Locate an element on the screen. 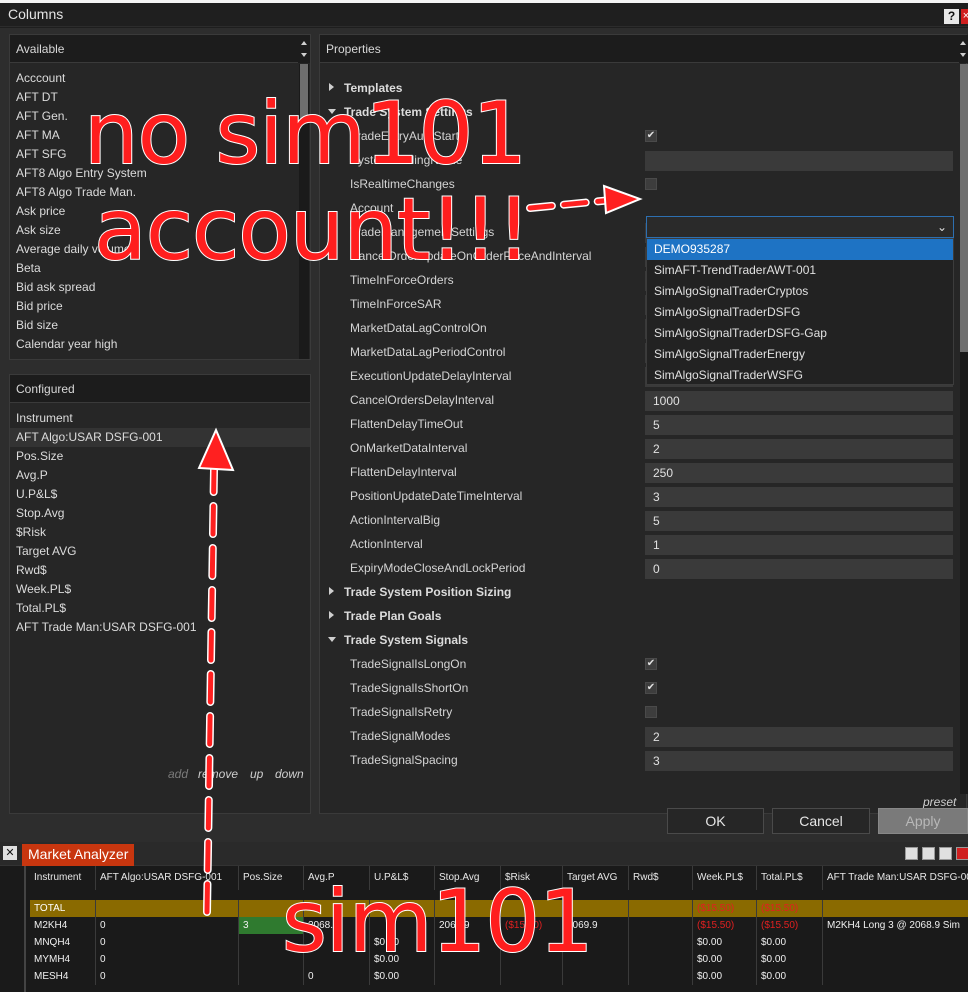 The width and height of the screenshot is (968, 992). arrow-head-right-icon is located at coordinates (622, 199).